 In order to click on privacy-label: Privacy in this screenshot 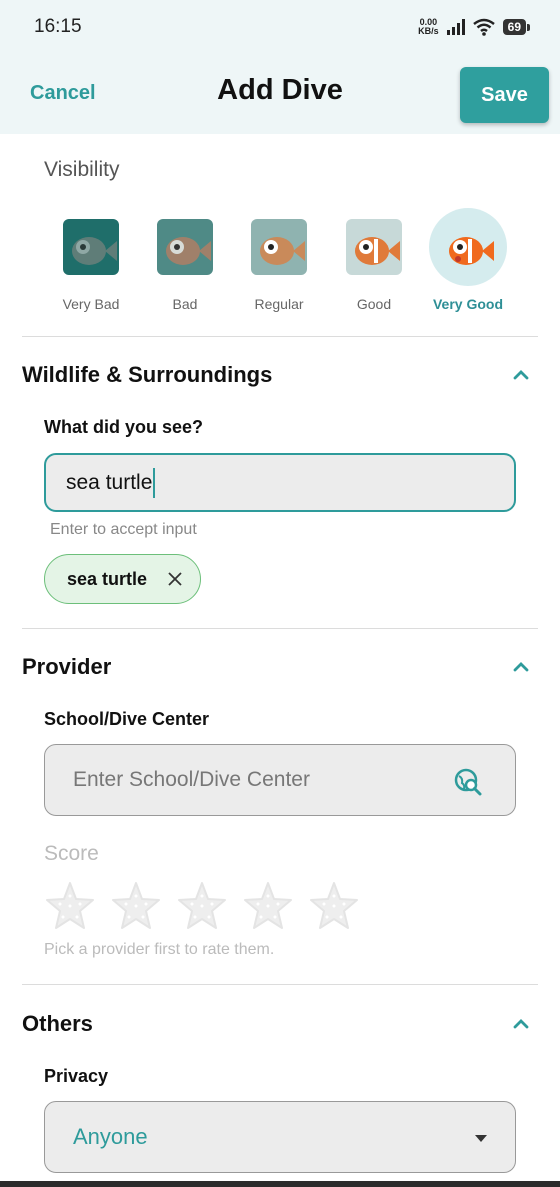, I will do `click(76, 1076)`.